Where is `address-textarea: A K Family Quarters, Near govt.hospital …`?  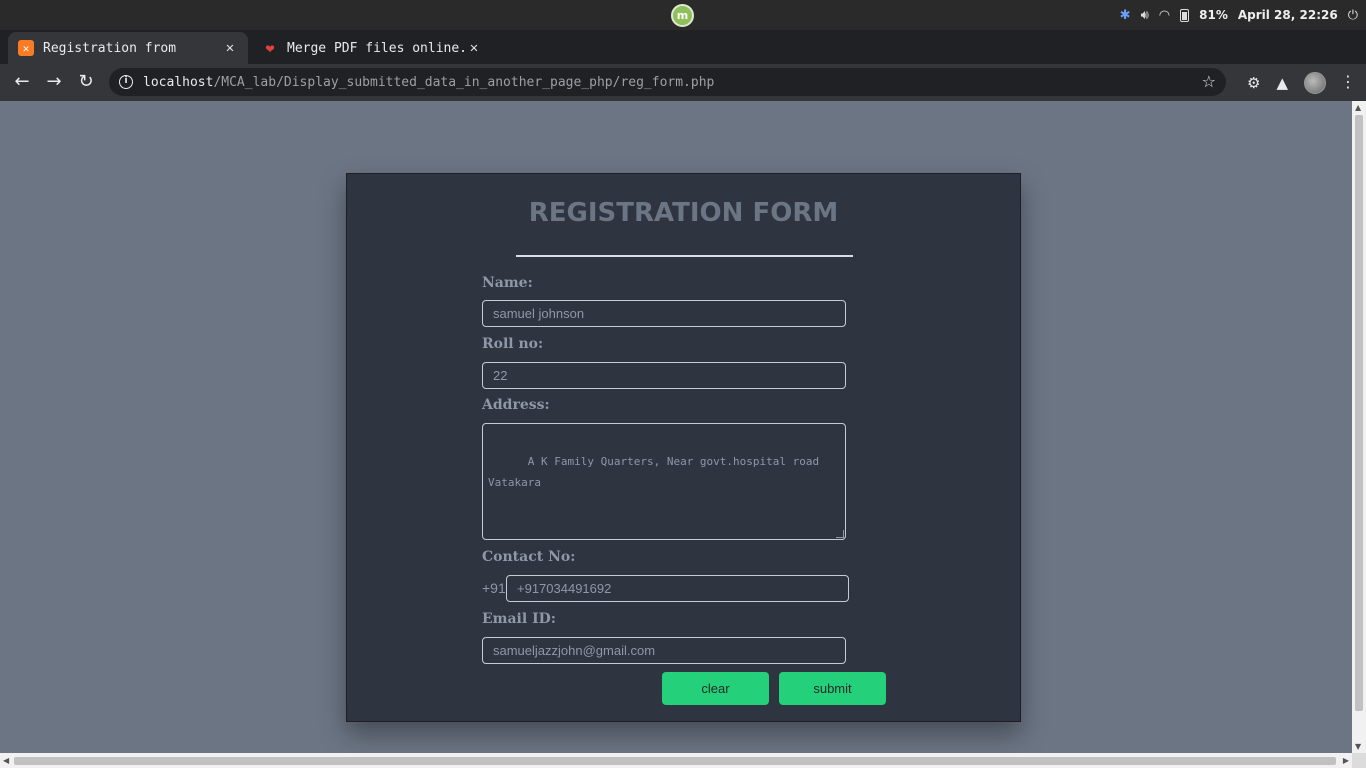 address-textarea: A K Family Quarters, Near govt.hospital … is located at coordinates (664, 481).